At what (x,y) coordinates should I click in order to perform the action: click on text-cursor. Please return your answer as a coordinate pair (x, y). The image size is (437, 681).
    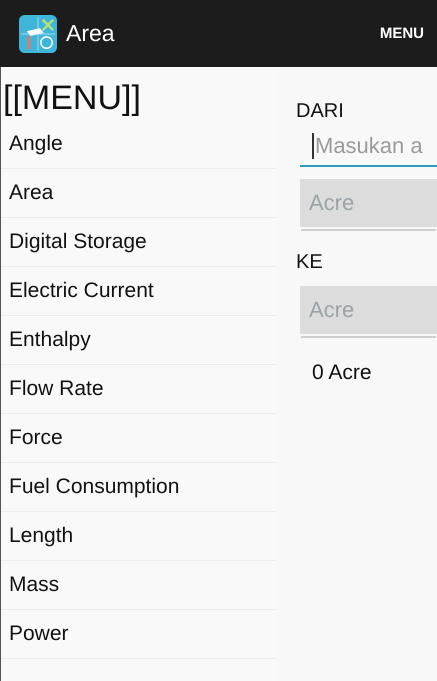
    Looking at the image, I should click on (313, 146).